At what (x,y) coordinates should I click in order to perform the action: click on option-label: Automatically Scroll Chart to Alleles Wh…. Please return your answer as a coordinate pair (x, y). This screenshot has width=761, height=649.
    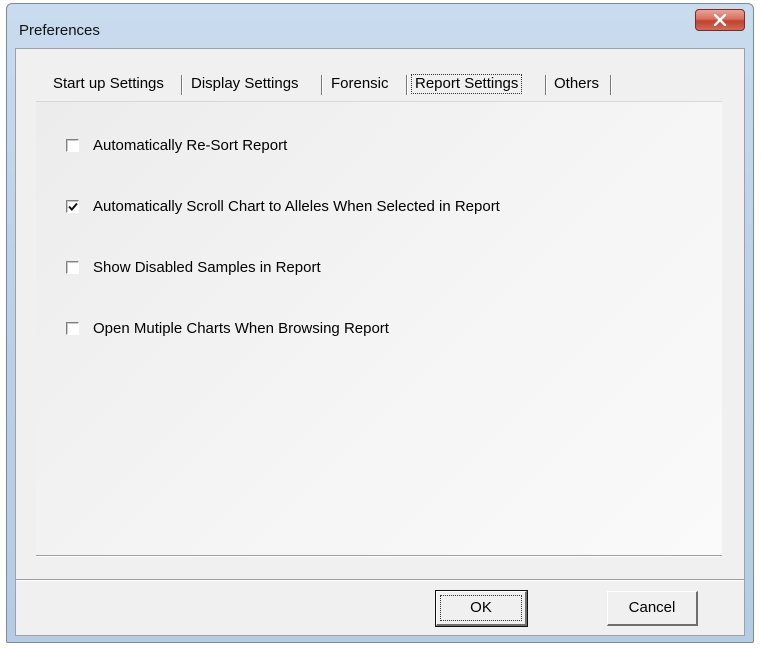
    Looking at the image, I should click on (296, 206).